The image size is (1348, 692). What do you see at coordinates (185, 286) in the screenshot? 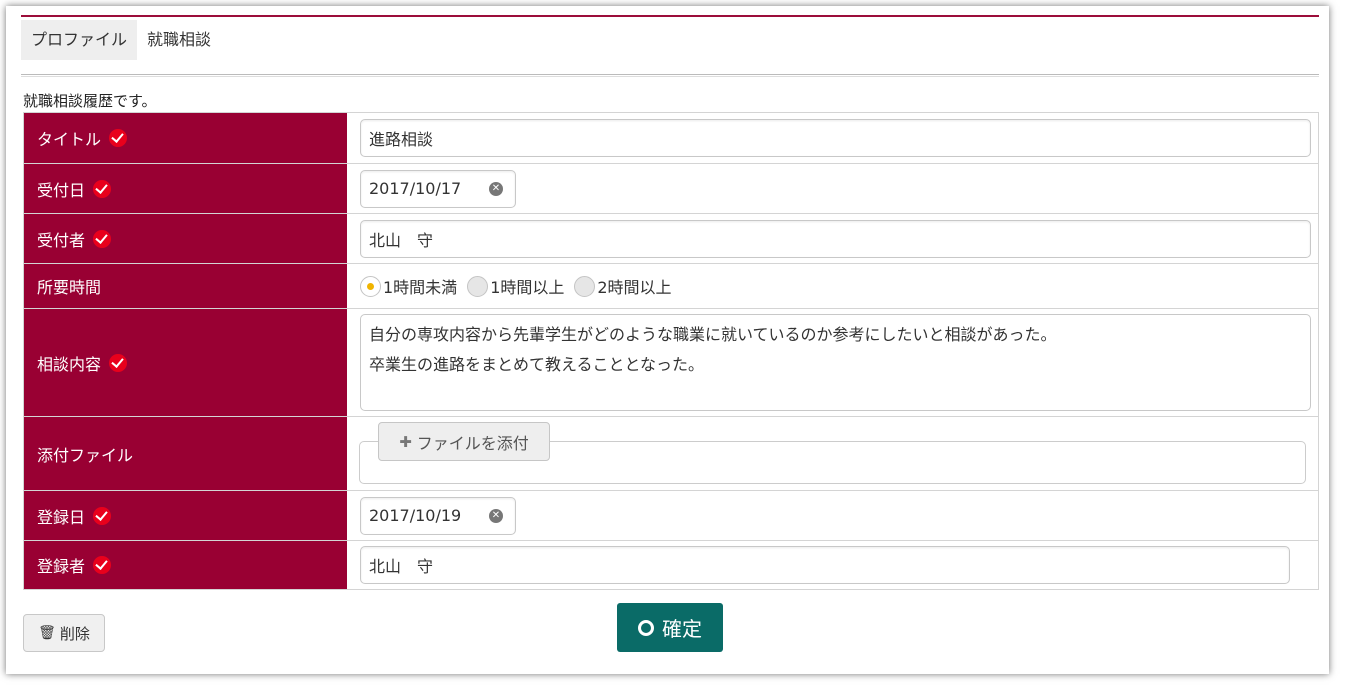
I see `label-duration: 所要時間` at bounding box center [185, 286].